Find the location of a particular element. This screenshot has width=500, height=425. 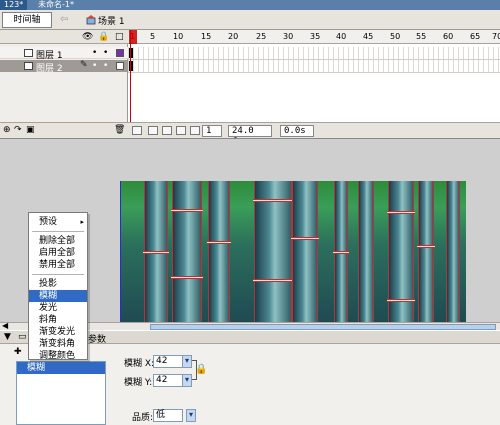

menu-item-blur: 模糊 is located at coordinates (58, 296).